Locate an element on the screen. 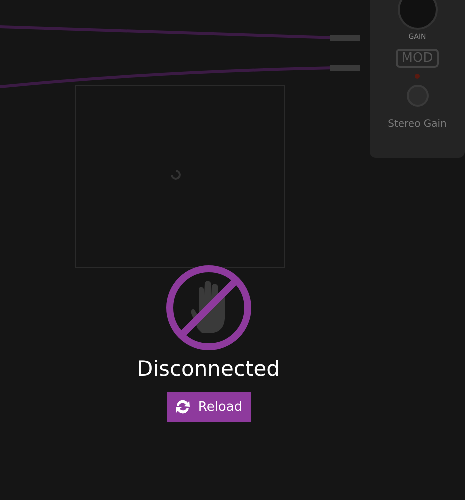  knob is located at coordinates (418, 15).